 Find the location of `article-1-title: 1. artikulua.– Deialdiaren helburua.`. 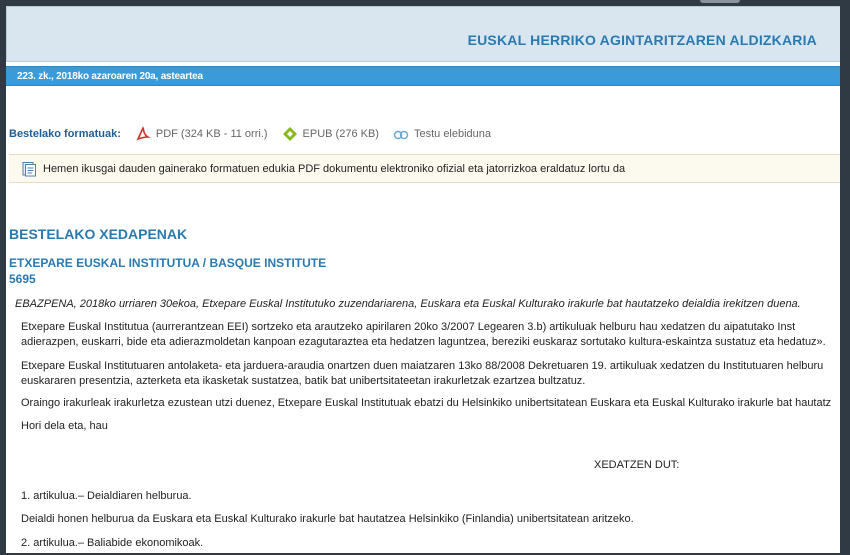

article-1-title: 1. artikulua.– Deialdiaren helburua. is located at coordinates (106, 496).